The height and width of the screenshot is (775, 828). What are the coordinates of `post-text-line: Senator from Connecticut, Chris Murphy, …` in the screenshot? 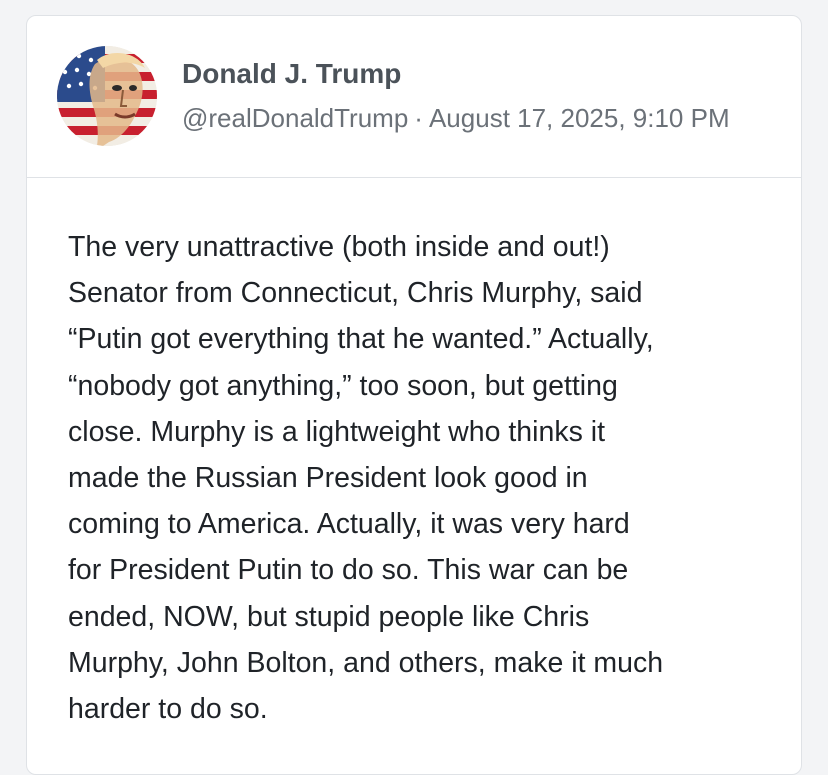 It's located at (355, 293).